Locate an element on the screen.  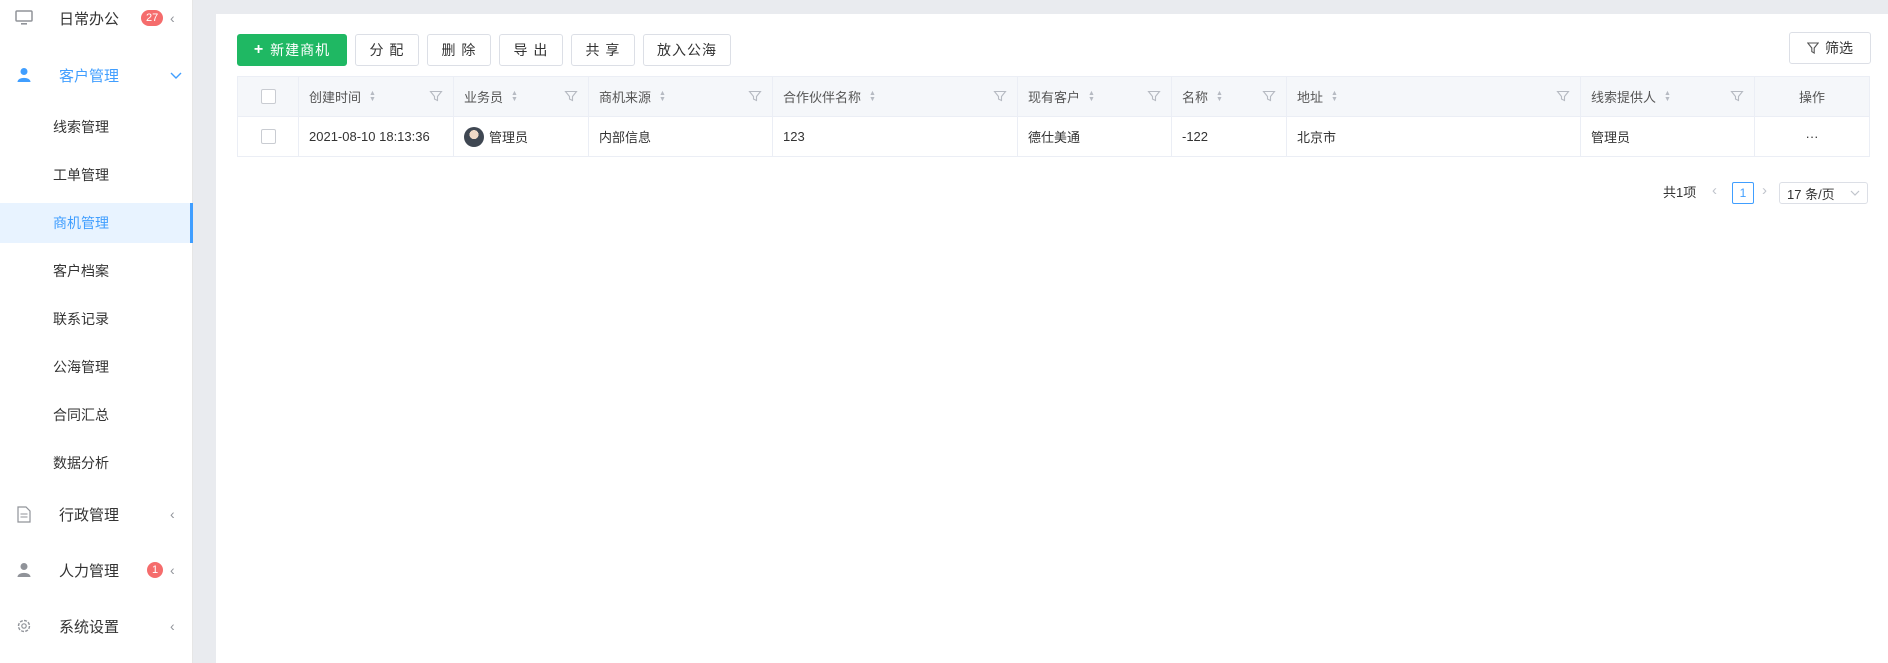
person-icon is located at coordinates (24, 570).